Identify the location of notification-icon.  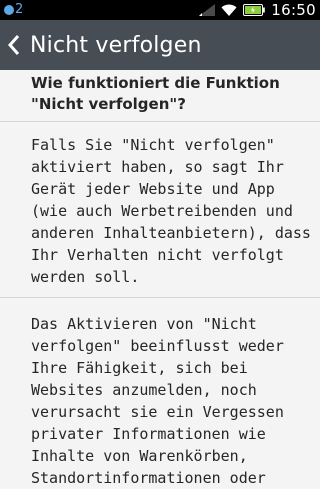
(9, 10).